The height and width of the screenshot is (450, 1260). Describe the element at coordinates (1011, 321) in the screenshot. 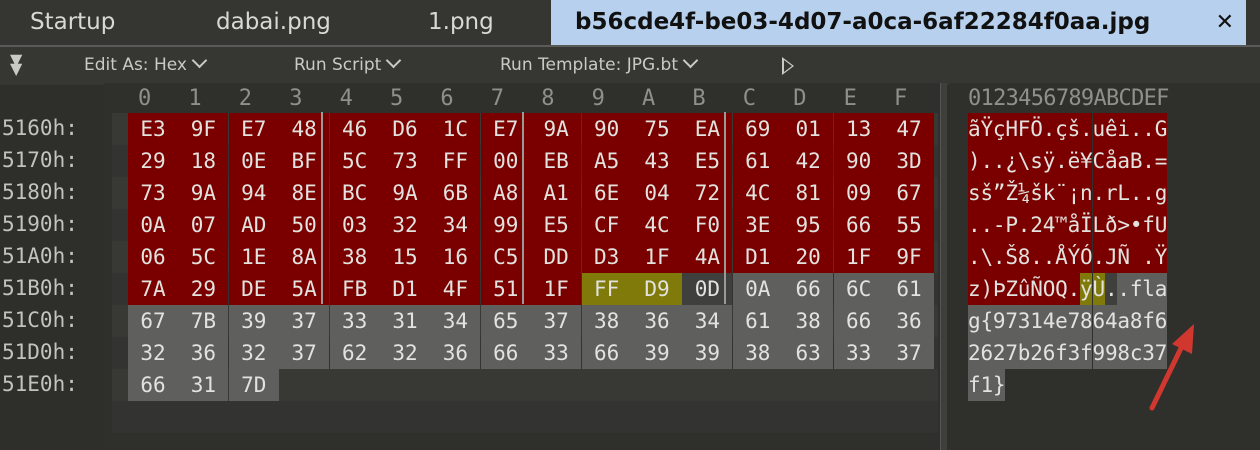

I see `ascii-char: 7` at that location.